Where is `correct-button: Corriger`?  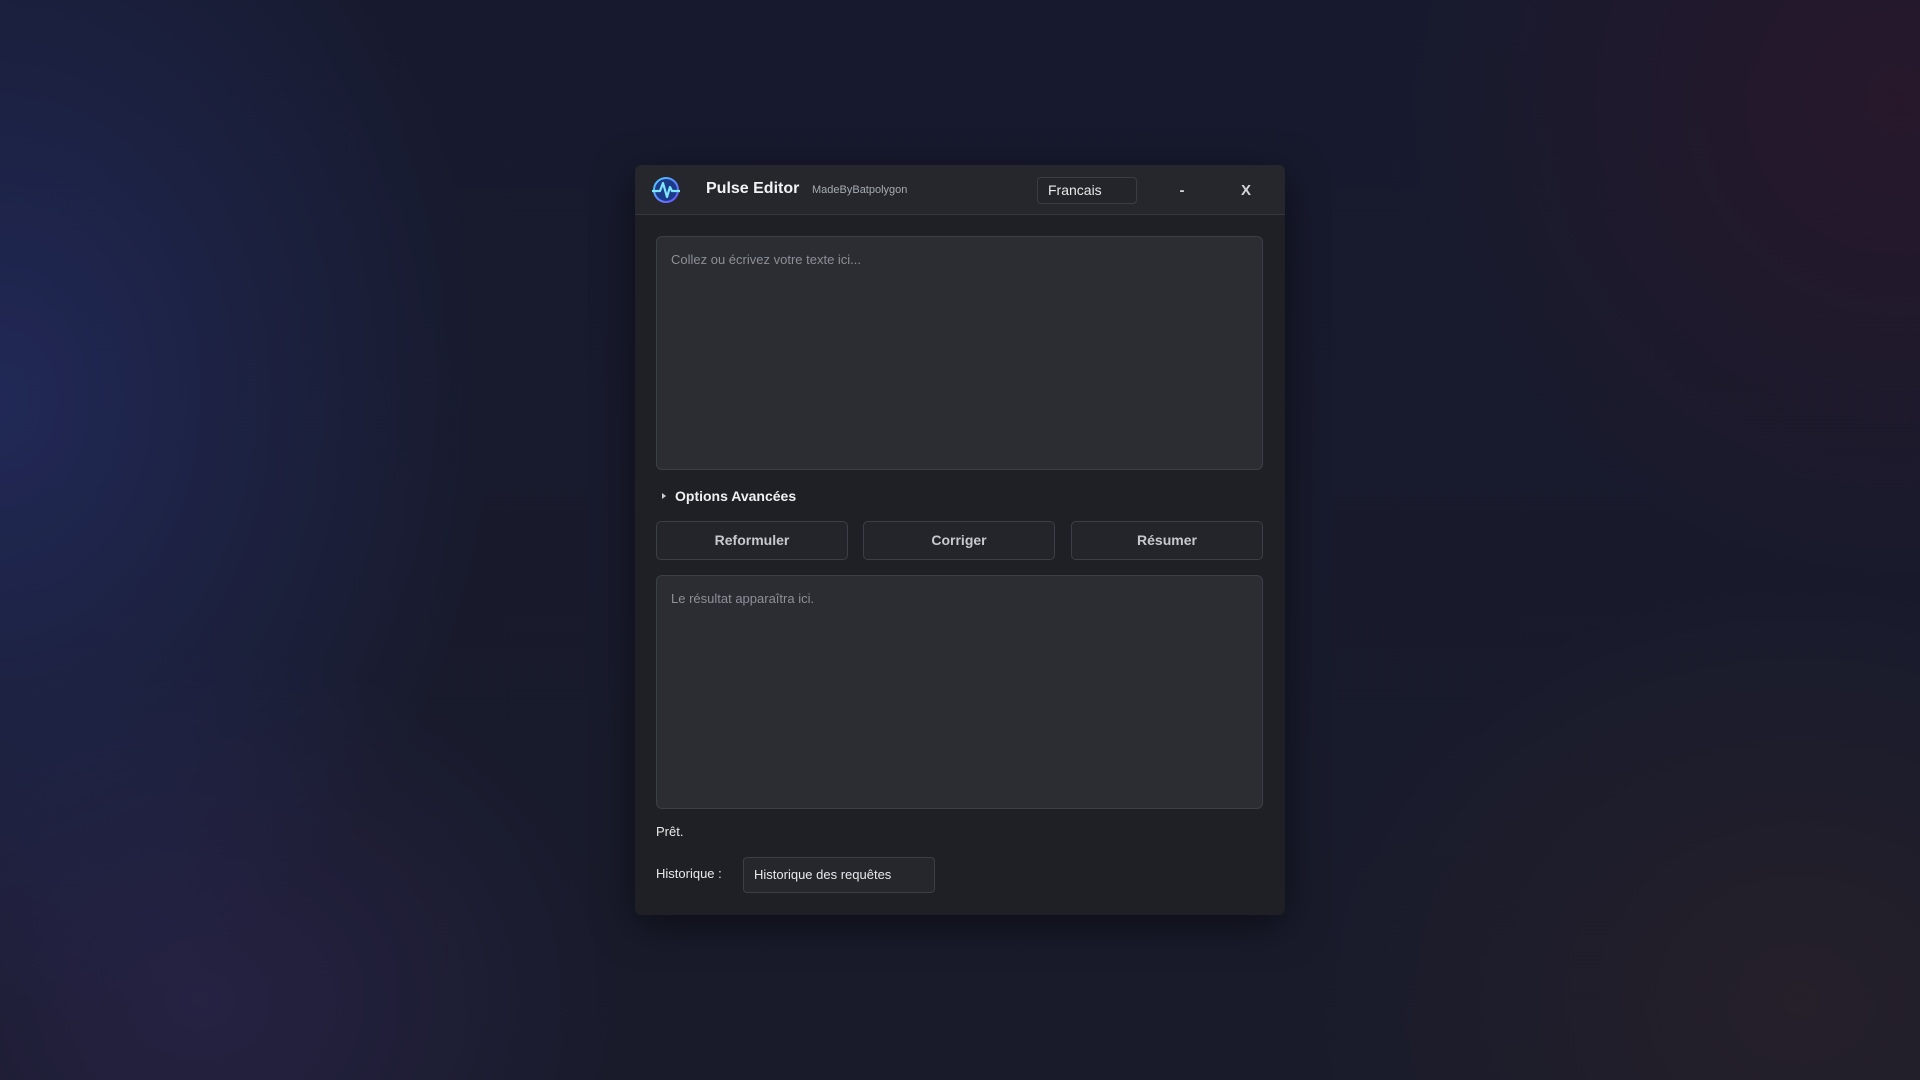
correct-button: Corriger is located at coordinates (959, 540).